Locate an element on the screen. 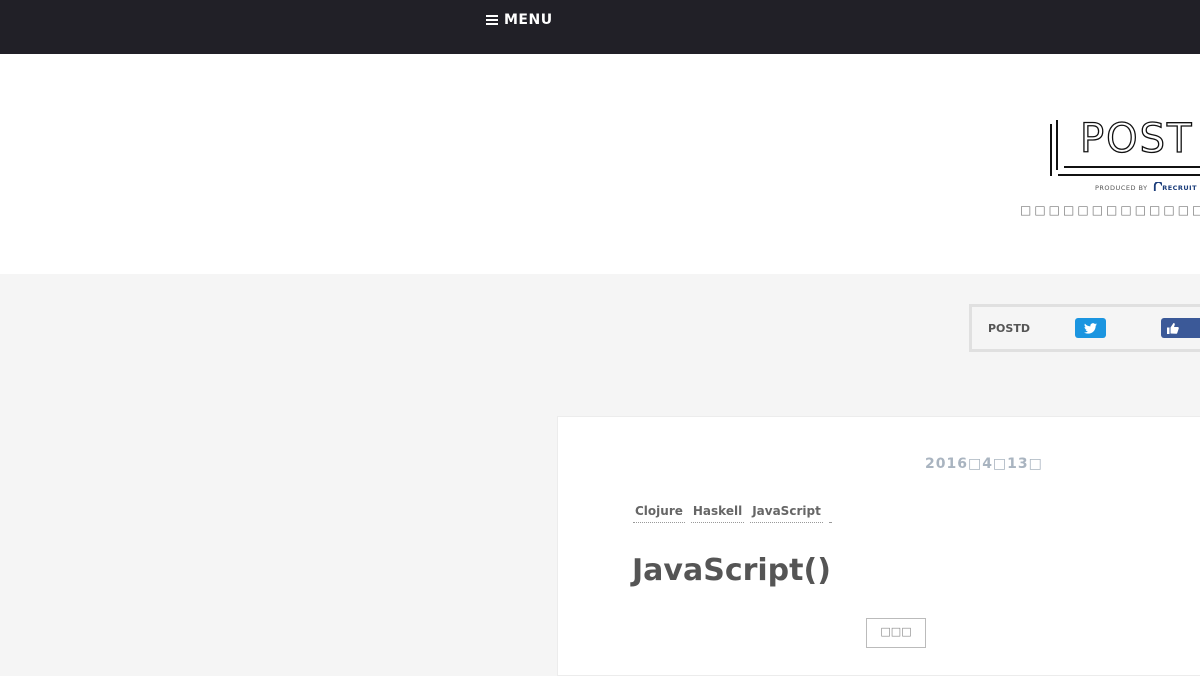  menu-label: MENU is located at coordinates (528, 20).